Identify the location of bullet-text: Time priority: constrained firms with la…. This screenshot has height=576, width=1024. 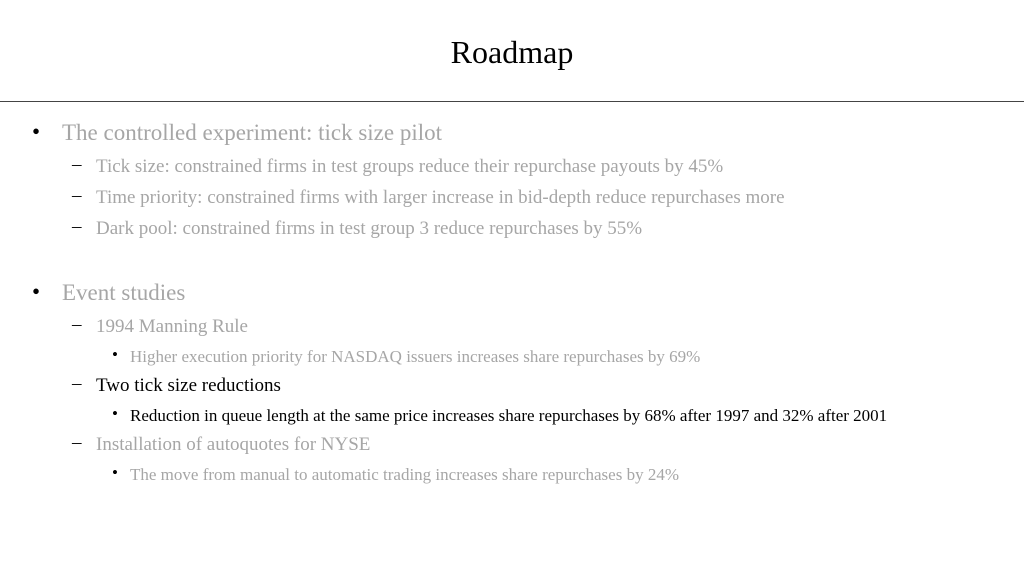
(440, 197).